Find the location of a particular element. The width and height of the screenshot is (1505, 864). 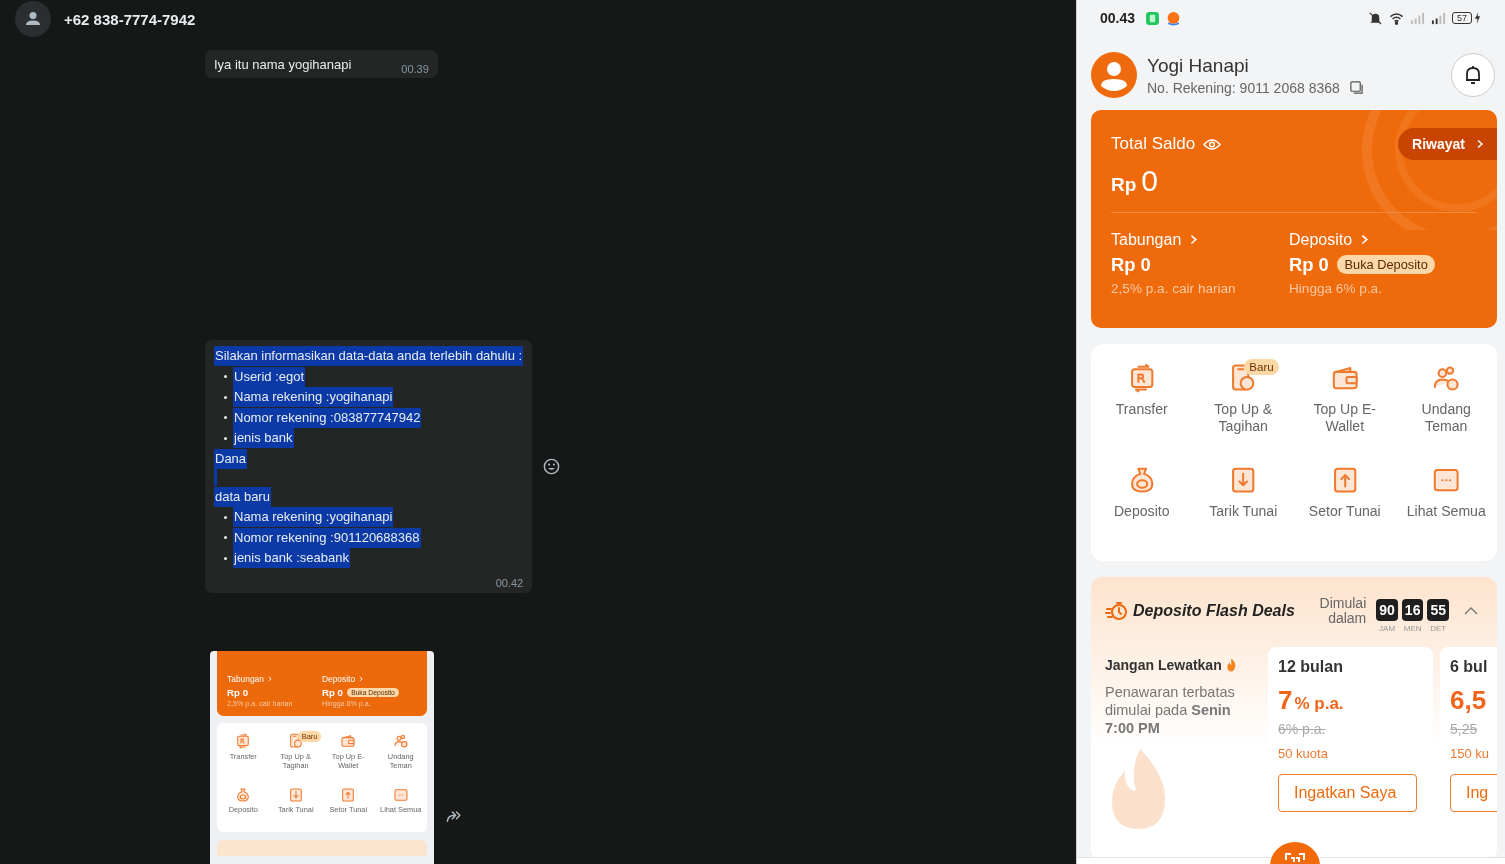

old-rate: 5,25 is located at coordinates (1464, 729).